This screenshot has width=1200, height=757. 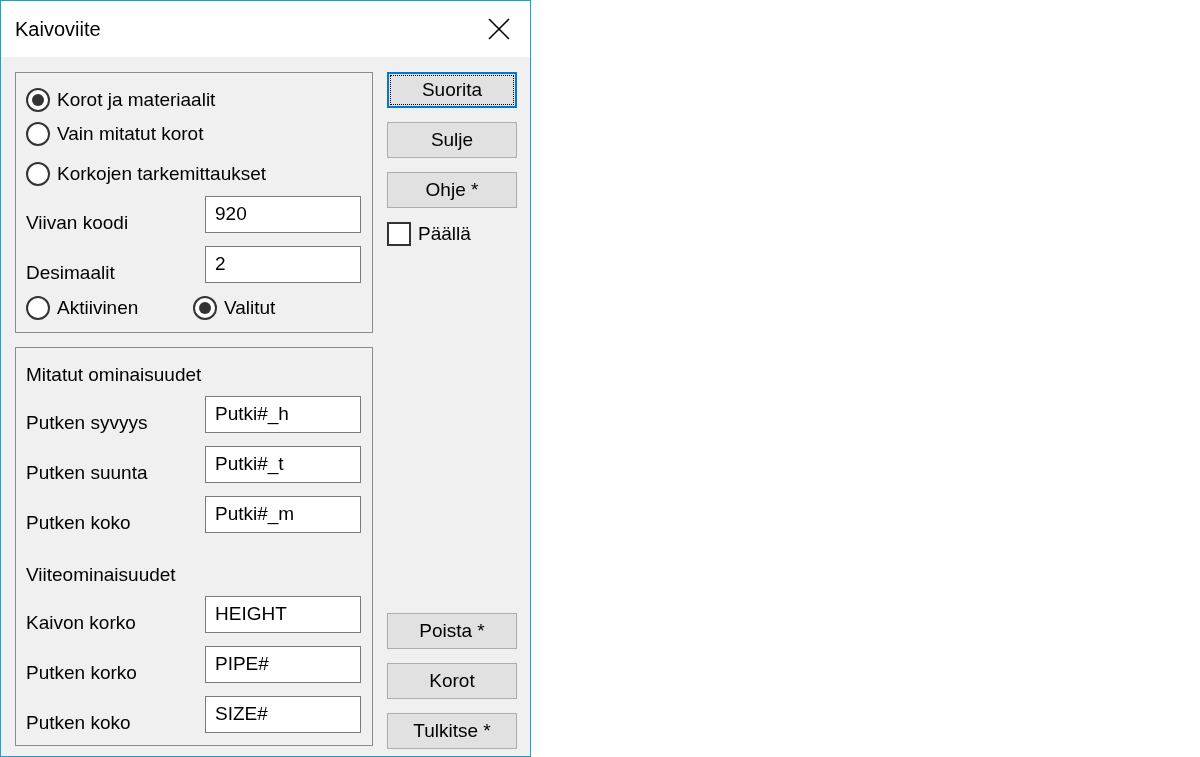 I want to click on input-field: 2, so click(x=283, y=264).